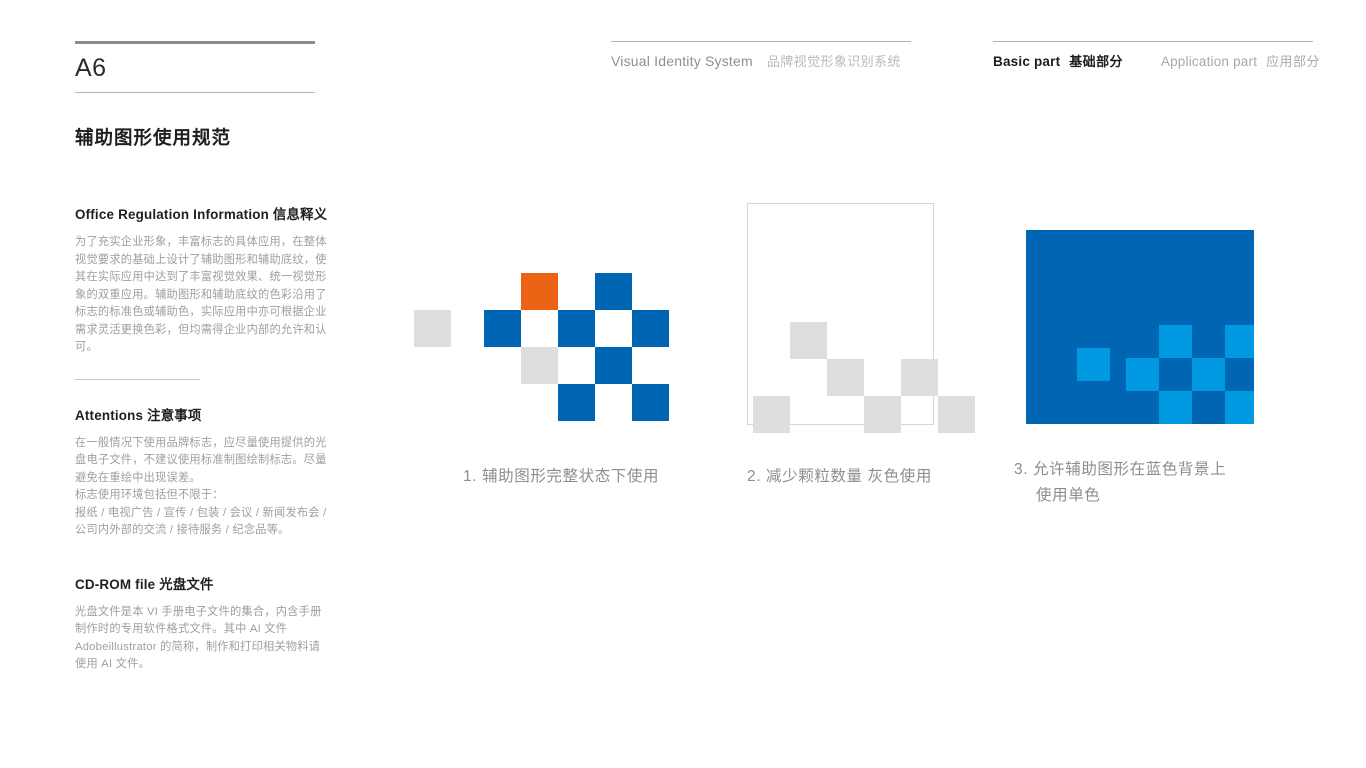  I want to click on caption-3: 3. 允许辅助图形在蓝色背景上 使用单色, so click(1149, 483).